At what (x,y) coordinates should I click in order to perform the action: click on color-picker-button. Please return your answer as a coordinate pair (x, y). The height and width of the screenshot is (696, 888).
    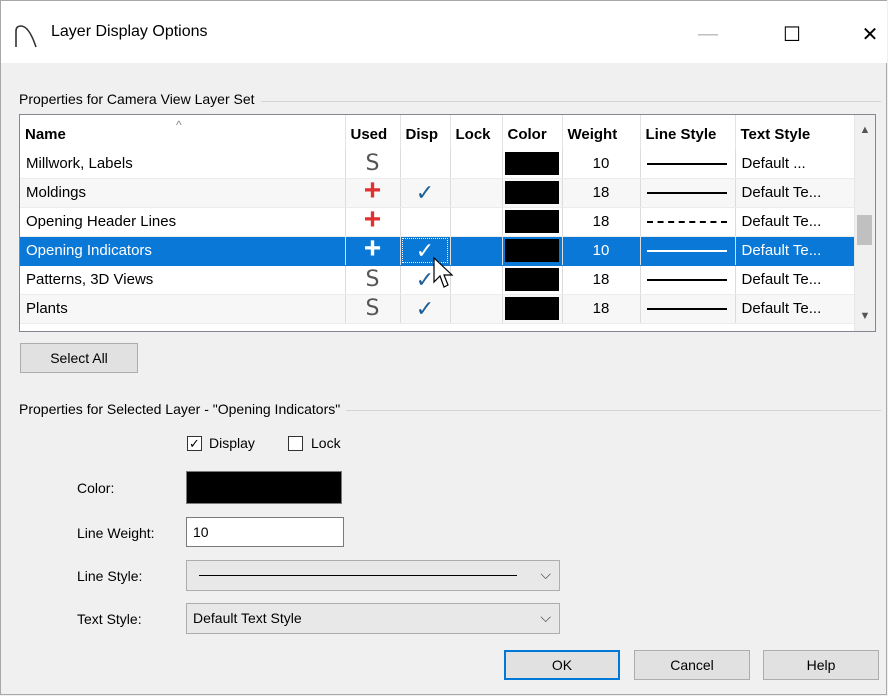
    Looking at the image, I should click on (264, 487).